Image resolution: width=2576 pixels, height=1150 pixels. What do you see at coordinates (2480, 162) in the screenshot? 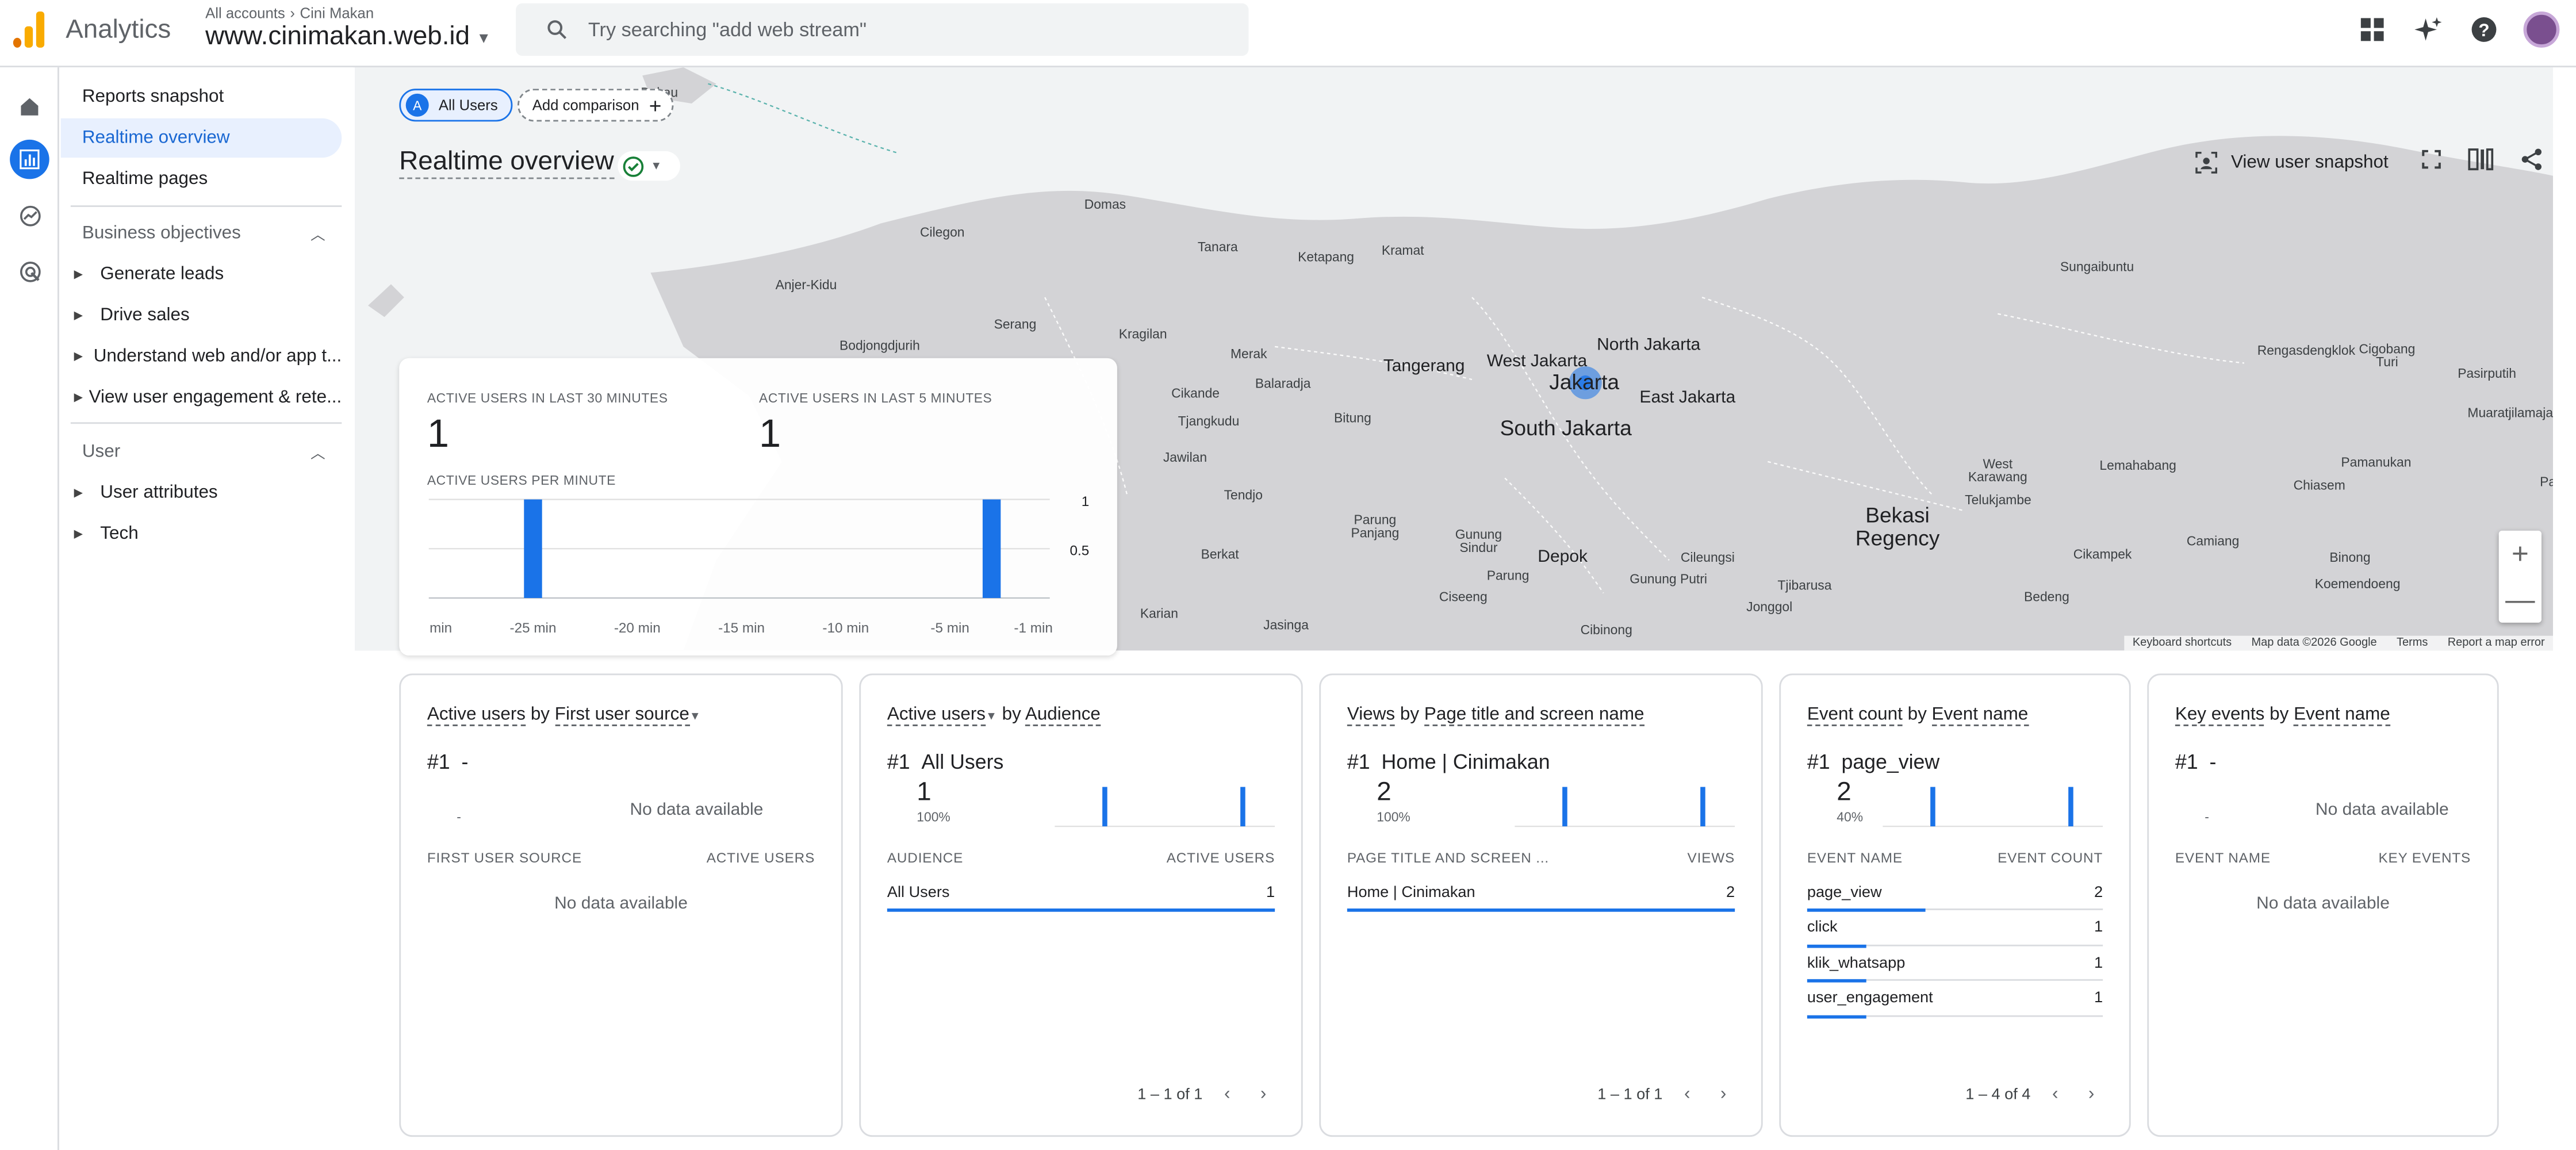
I see `compare-layout-icon` at bounding box center [2480, 162].